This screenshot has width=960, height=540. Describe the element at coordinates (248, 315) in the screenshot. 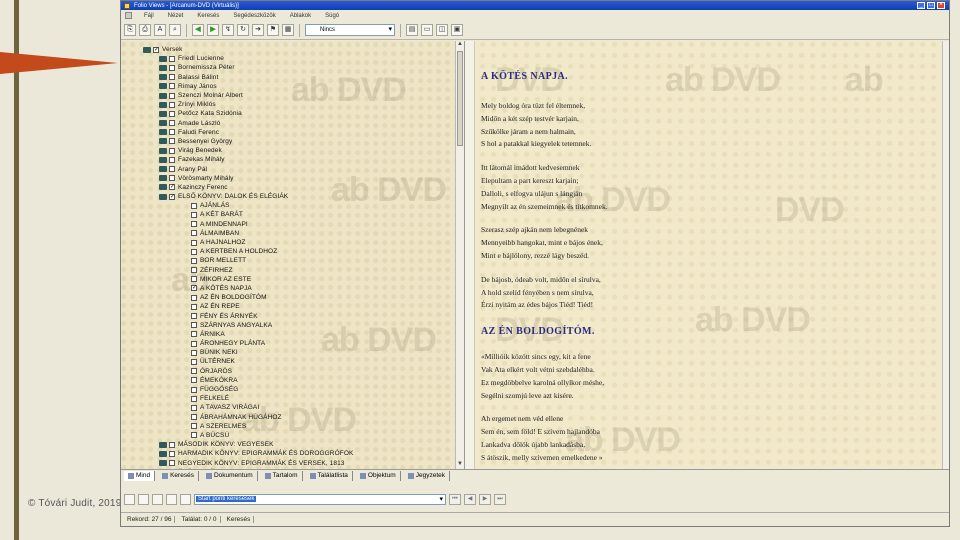

I see `tree-item-poem: FÉNY ÉS ÁRNYÉK` at that location.